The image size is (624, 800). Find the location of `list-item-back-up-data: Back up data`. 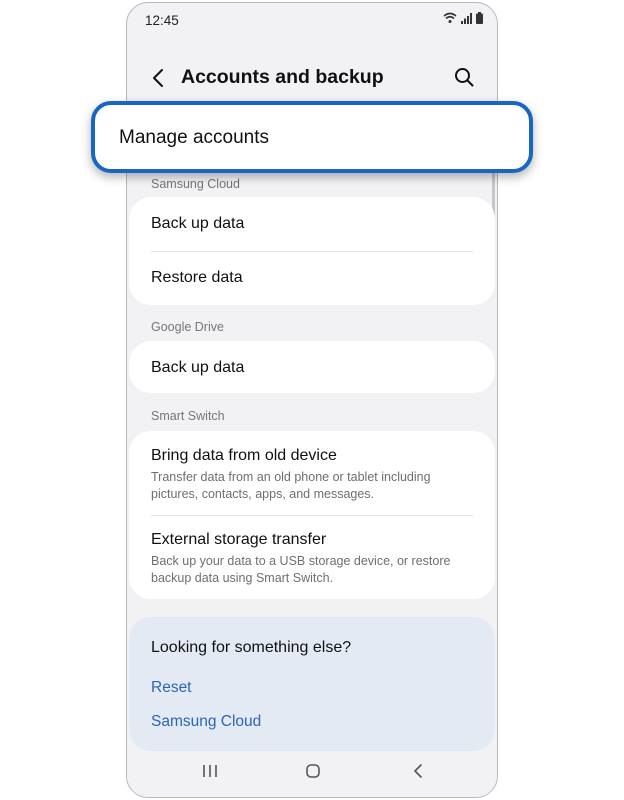

list-item-back-up-data: Back up data is located at coordinates (312, 224).